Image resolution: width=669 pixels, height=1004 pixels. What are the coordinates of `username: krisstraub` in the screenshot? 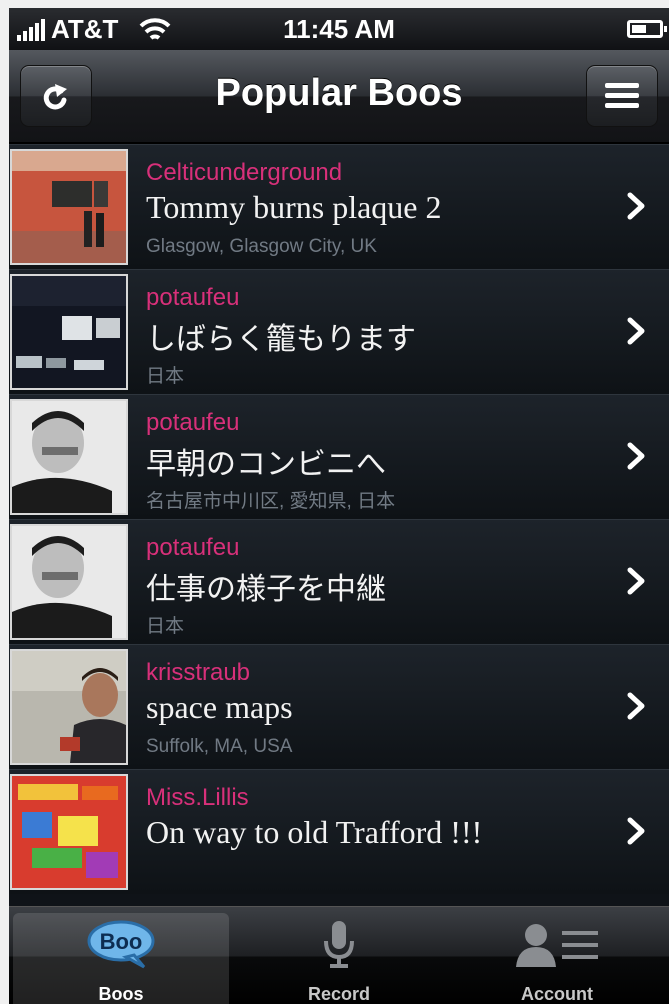 It's located at (198, 672).